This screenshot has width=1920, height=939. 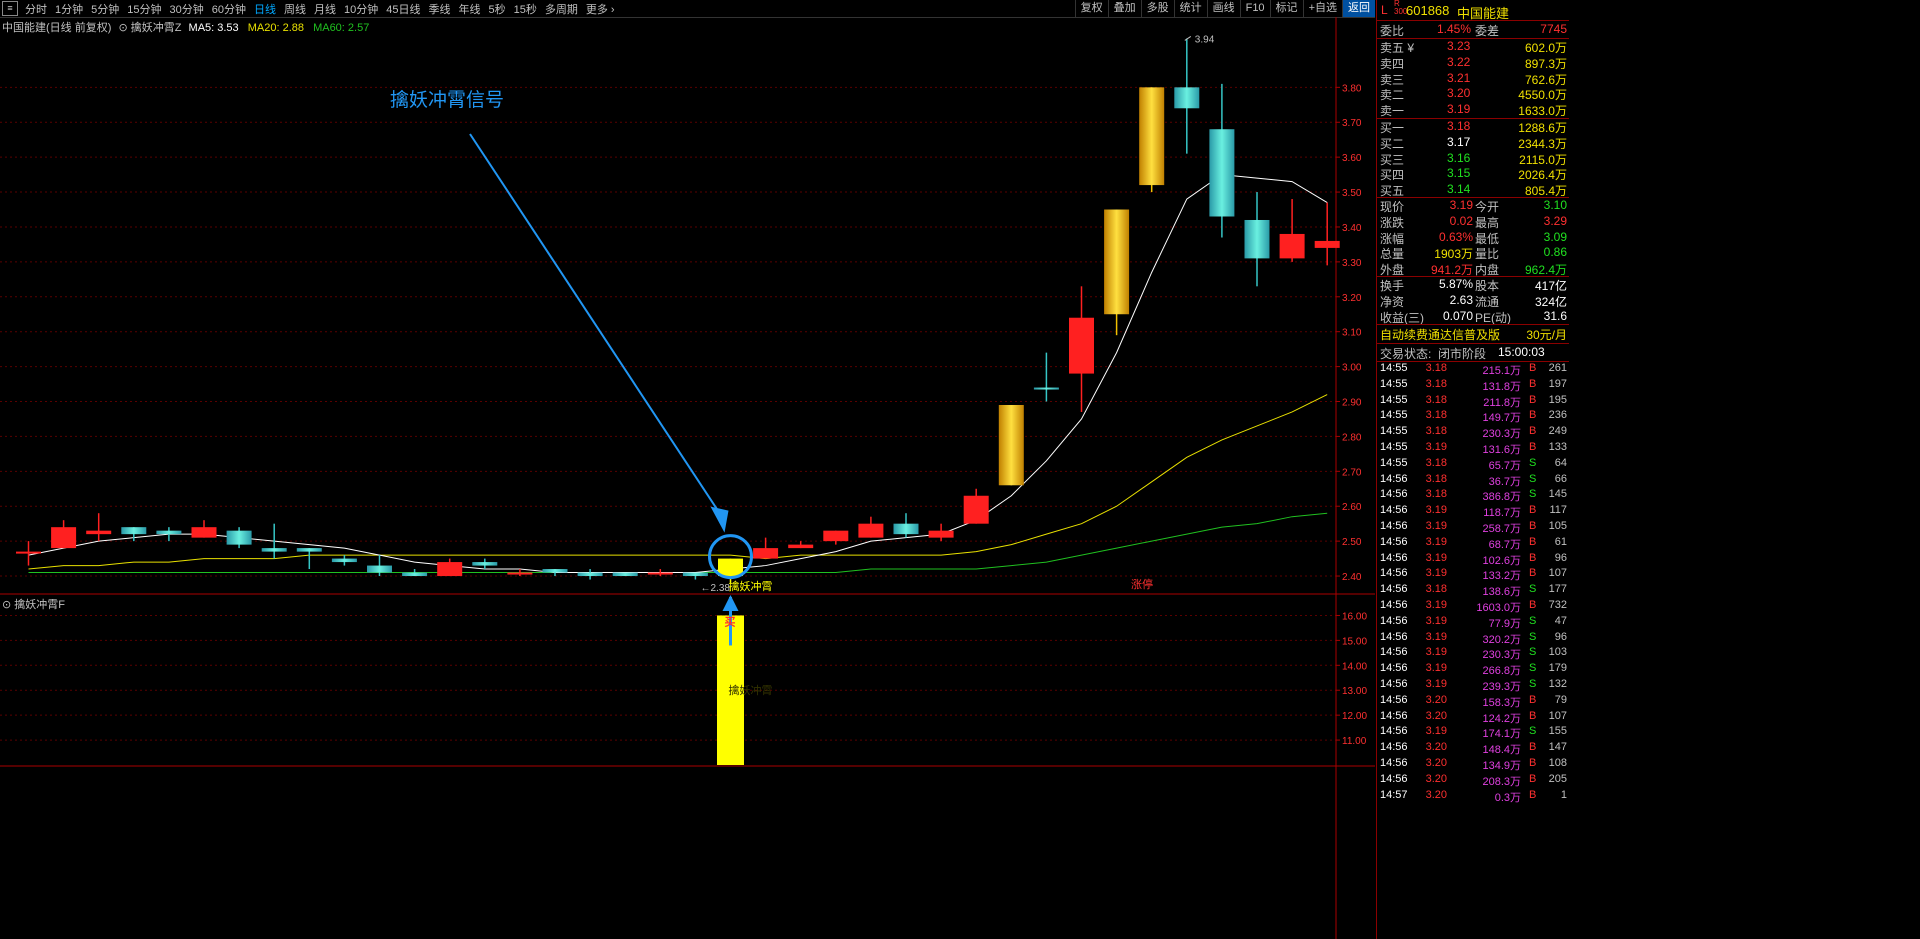 I want to click on period-tab: 季线, so click(x=440, y=9).